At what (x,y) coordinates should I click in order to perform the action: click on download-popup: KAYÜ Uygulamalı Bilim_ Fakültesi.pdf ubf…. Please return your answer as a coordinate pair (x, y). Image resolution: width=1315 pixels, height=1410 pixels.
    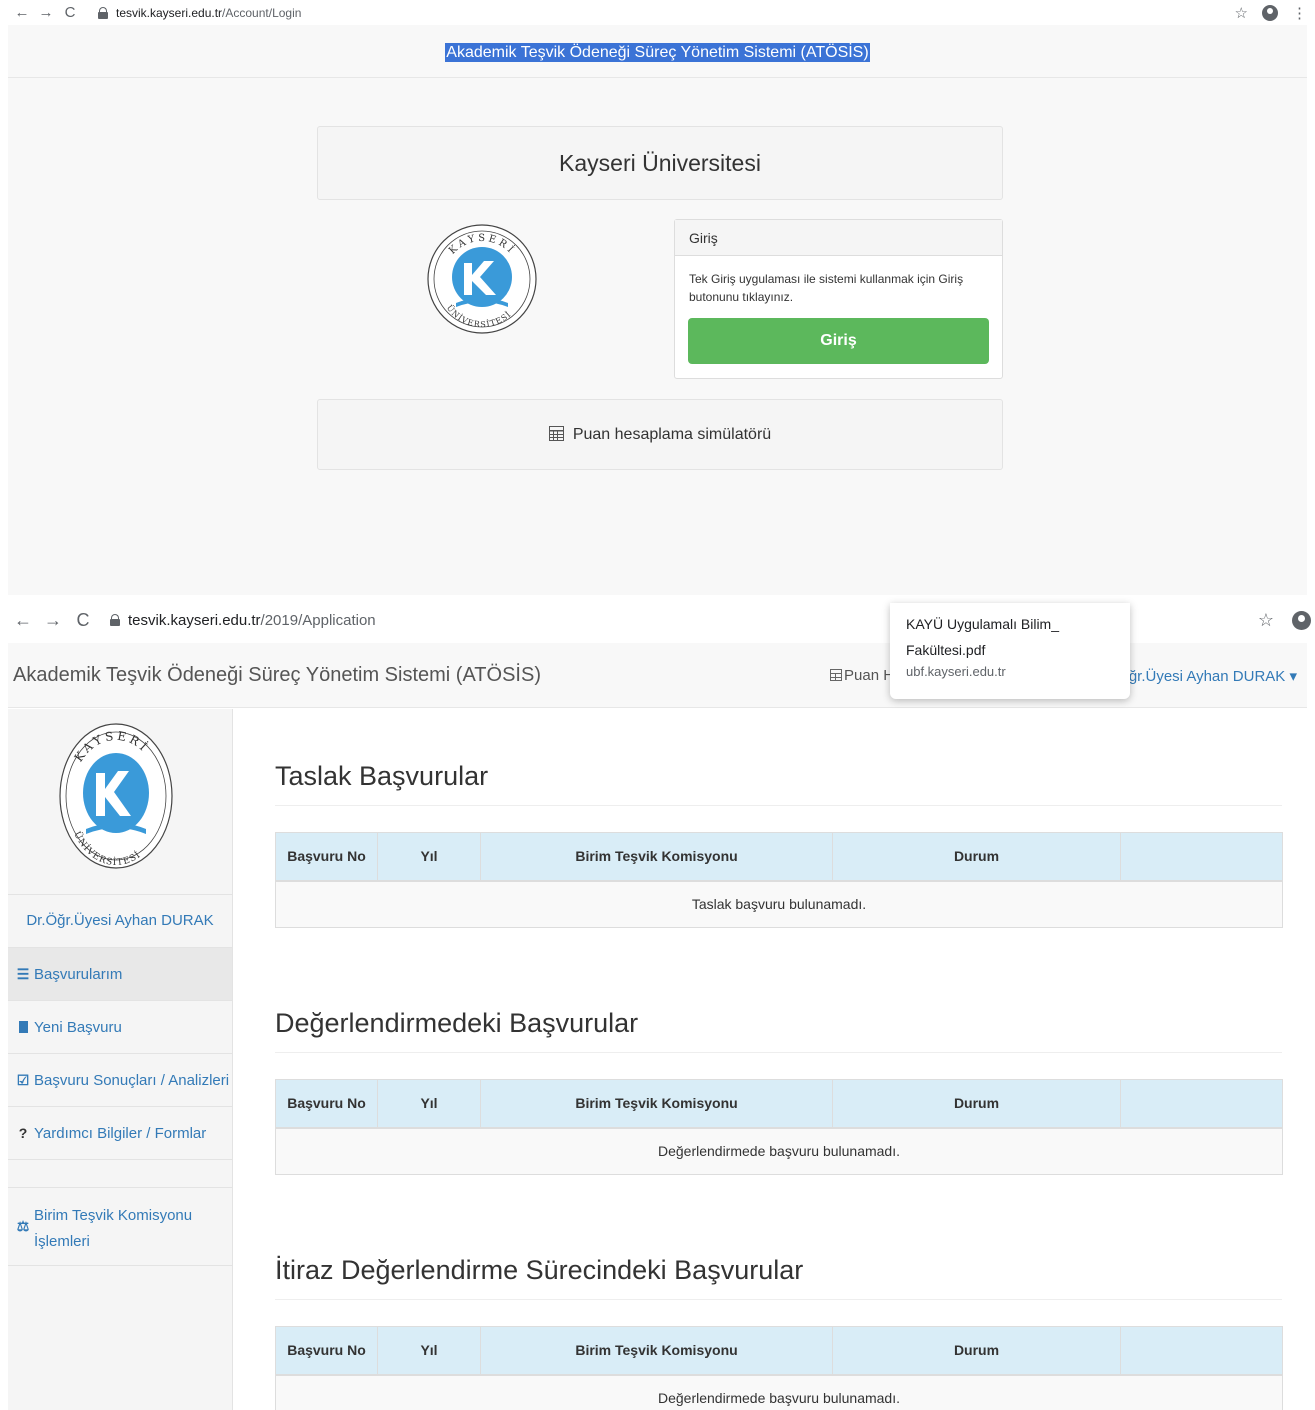
    Looking at the image, I should click on (1010, 651).